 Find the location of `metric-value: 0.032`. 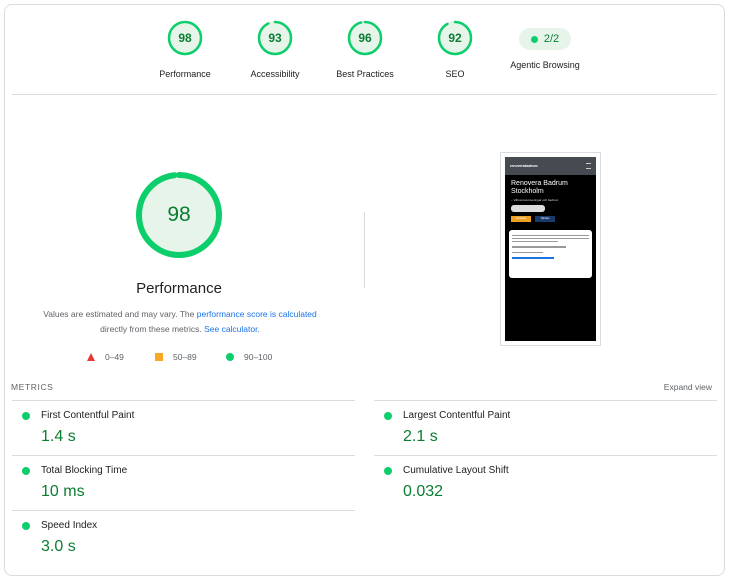

metric-value: 0.032 is located at coordinates (423, 491).